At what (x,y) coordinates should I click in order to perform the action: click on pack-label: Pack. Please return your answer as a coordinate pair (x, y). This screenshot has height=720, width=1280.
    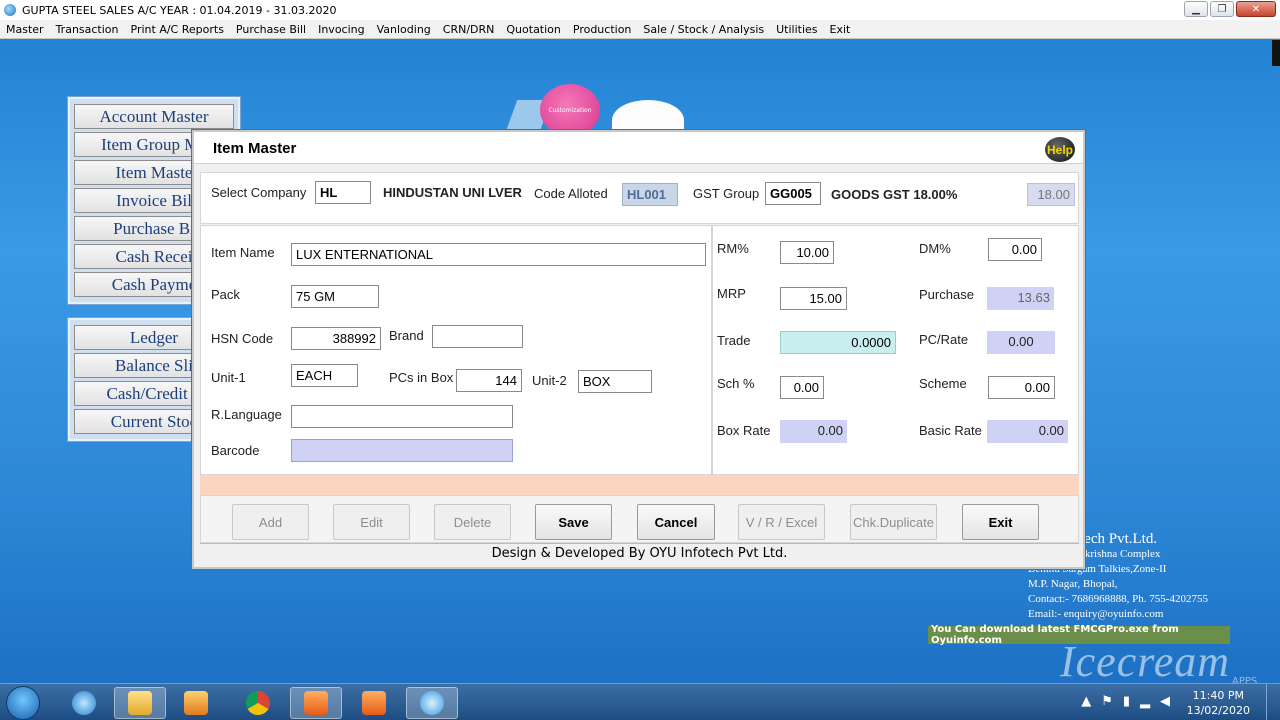
    Looking at the image, I should click on (225, 294).